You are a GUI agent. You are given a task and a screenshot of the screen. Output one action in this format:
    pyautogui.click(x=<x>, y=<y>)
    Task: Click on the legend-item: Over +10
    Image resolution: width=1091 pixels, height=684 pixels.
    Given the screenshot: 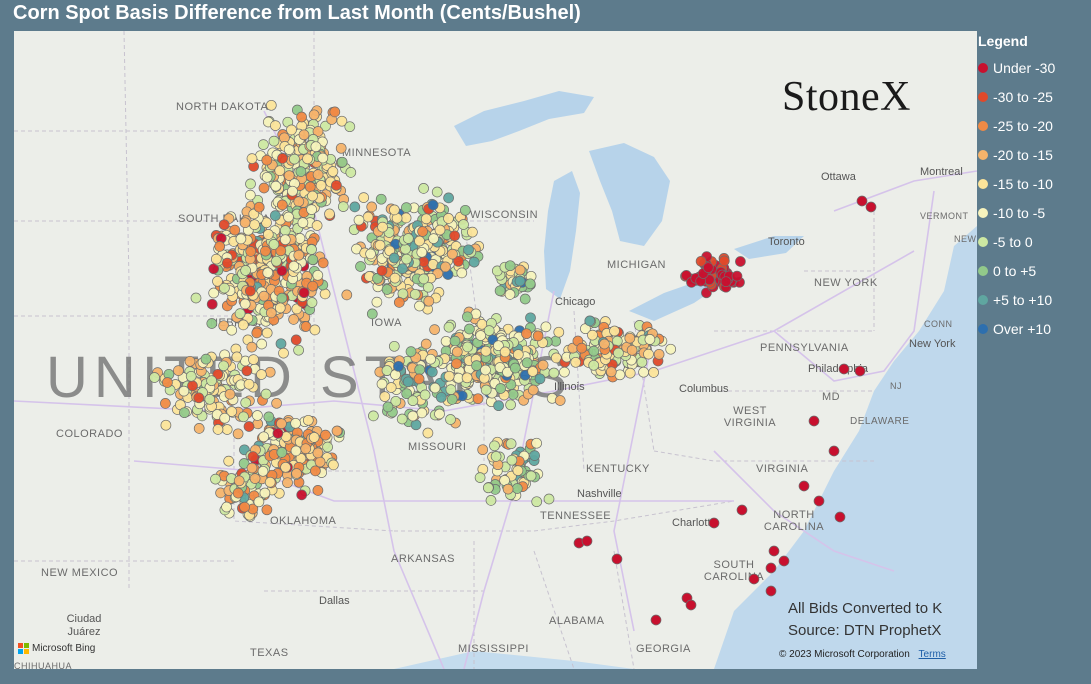 What is the action you would take?
    pyautogui.click(x=1033, y=328)
    